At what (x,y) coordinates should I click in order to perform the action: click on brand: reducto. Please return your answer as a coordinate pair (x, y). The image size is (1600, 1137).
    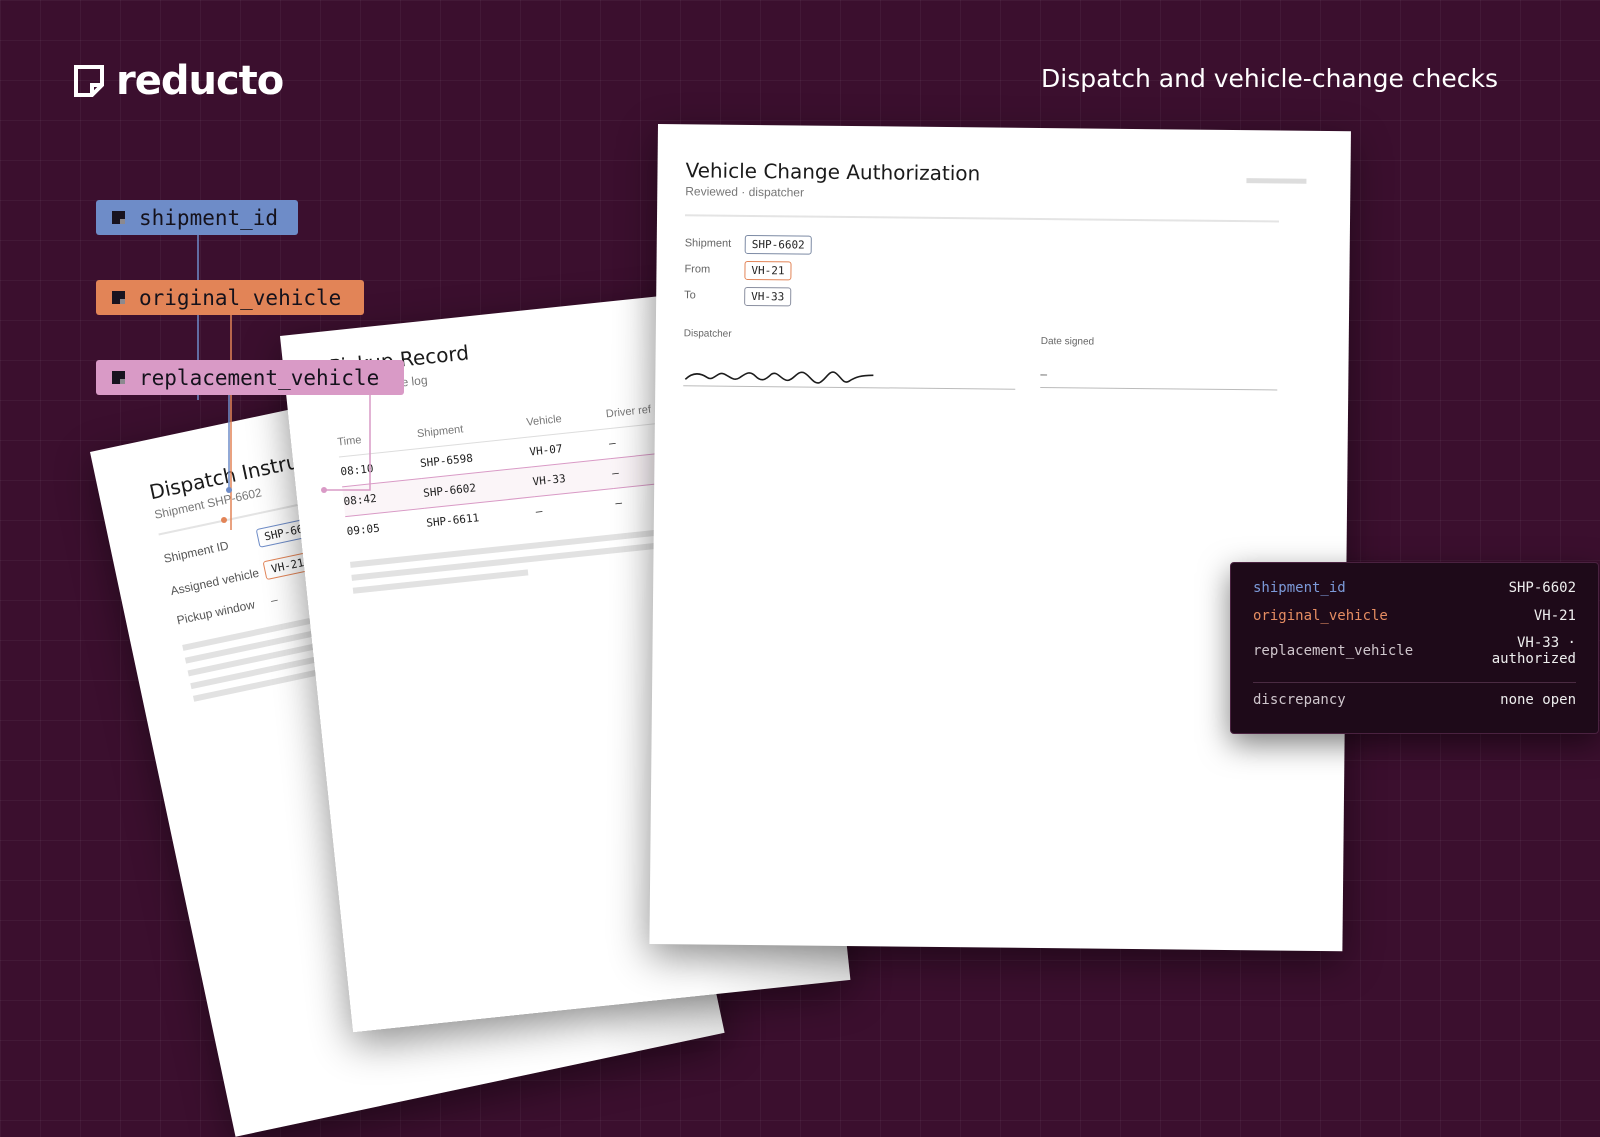
    Looking at the image, I should click on (178, 81).